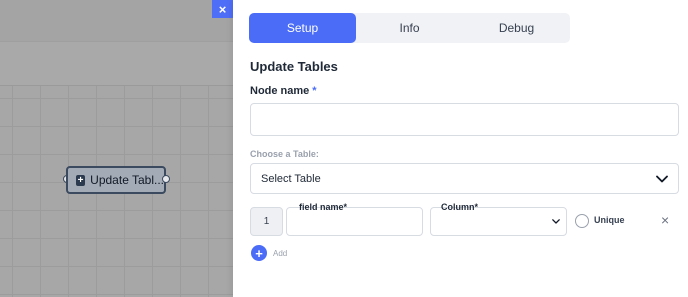 This screenshot has height=297, width=688. I want to click on plus-circle-icon: +, so click(259, 253).